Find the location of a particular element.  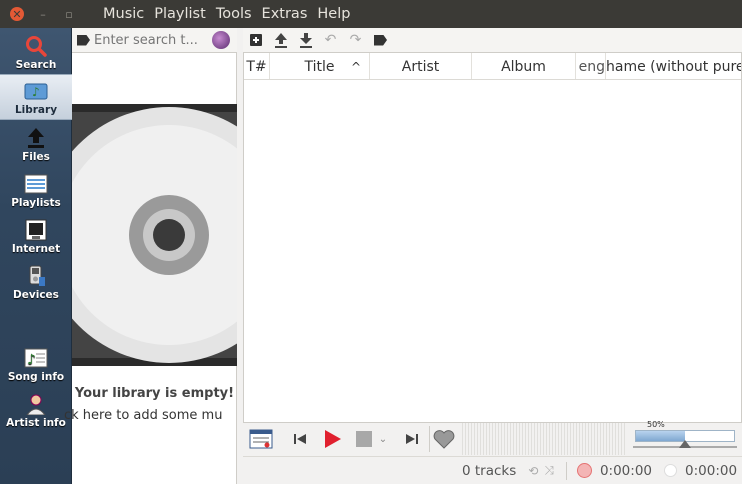

repeat-mode-icon: ⟲ is located at coordinates (533, 471).